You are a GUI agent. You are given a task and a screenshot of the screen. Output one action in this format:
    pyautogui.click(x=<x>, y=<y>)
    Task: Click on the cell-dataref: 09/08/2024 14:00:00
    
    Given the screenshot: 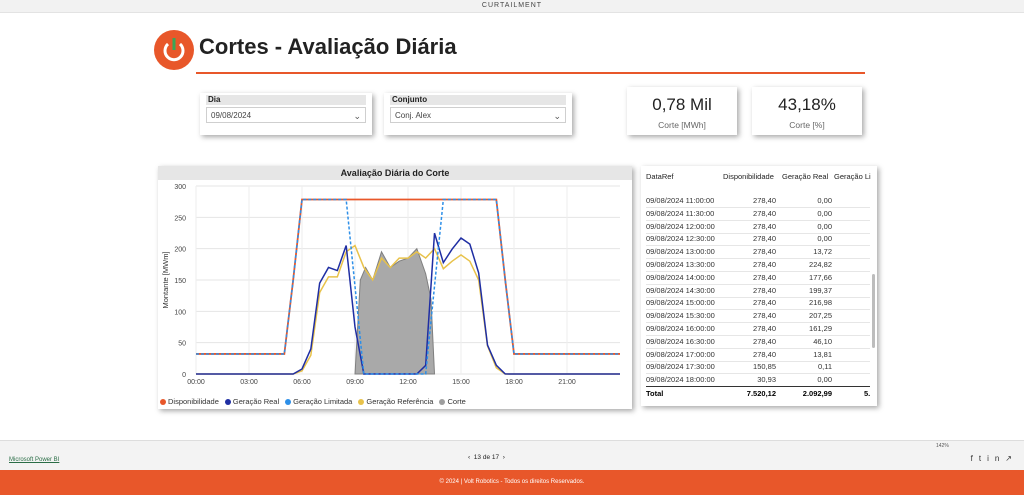 What is the action you would take?
    pyautogui.click(x=680, y=277)
    